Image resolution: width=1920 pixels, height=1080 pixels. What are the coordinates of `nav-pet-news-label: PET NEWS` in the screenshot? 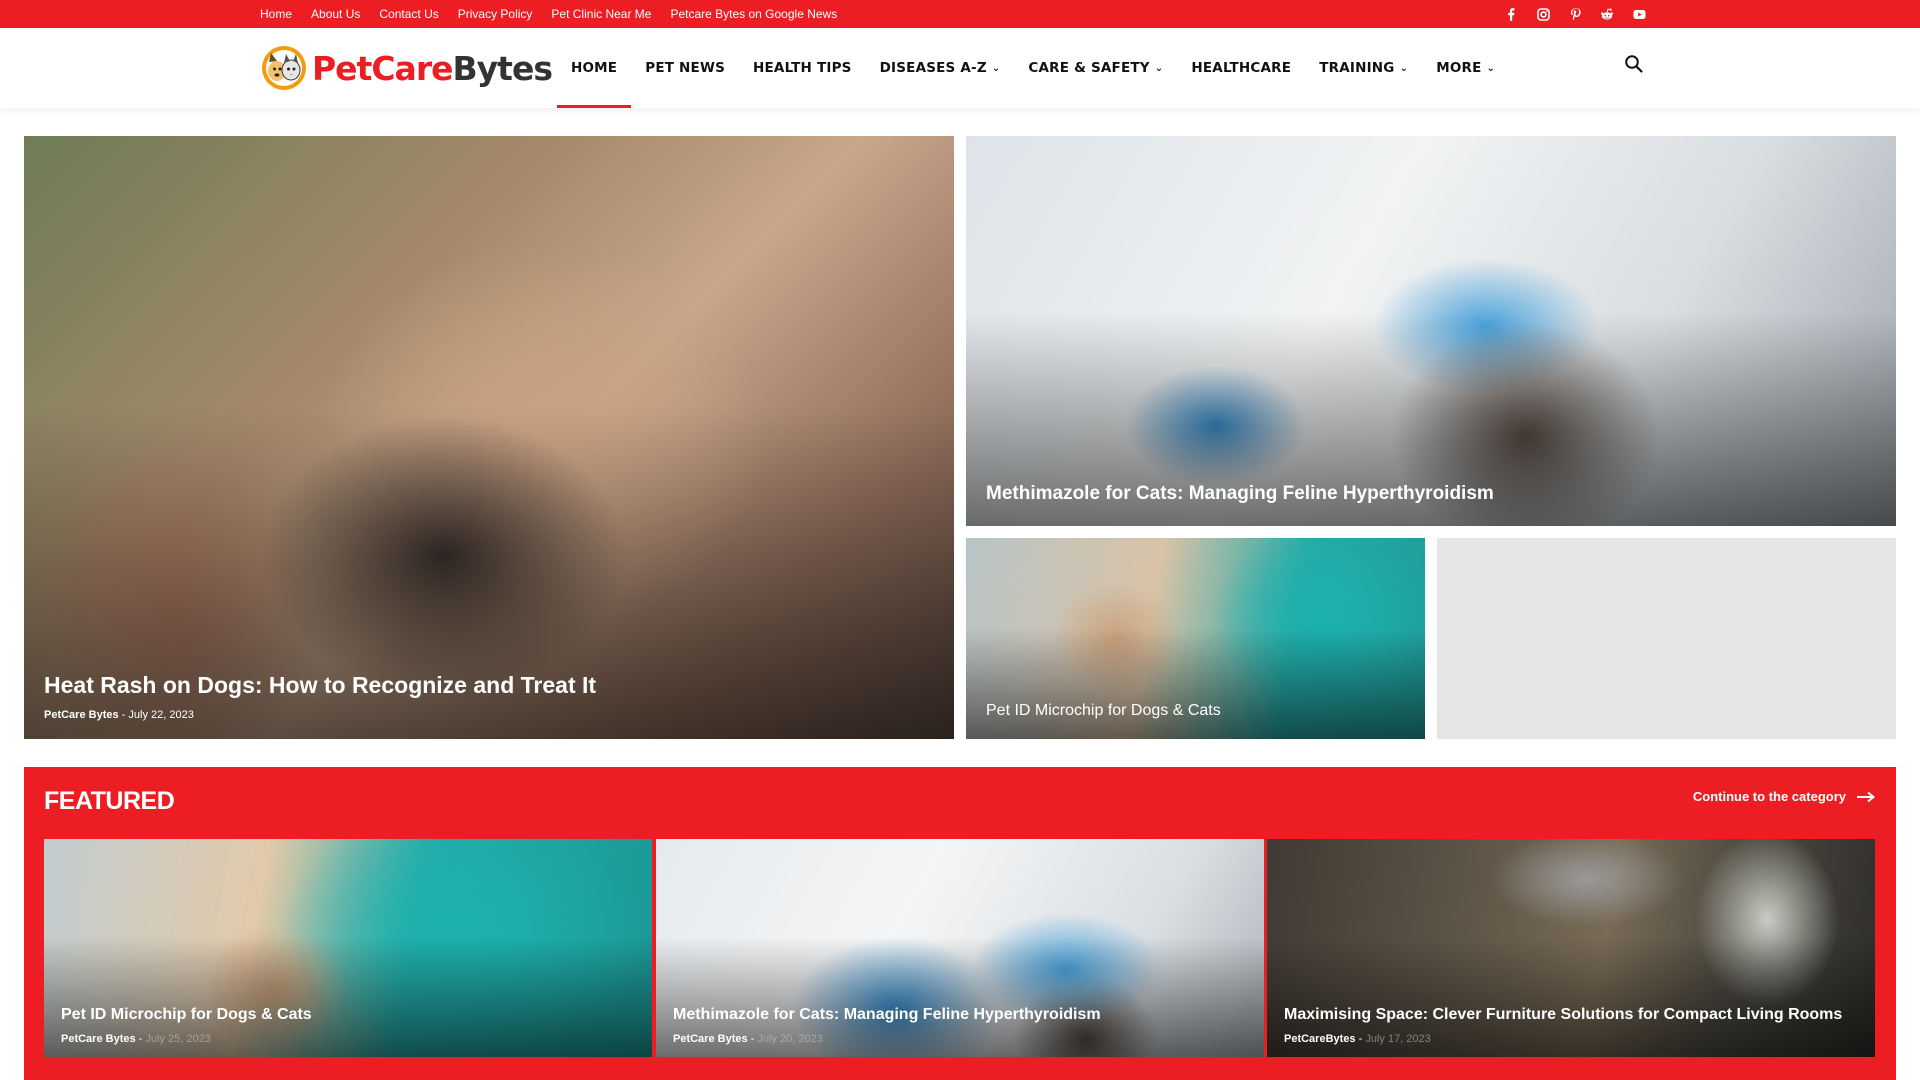 It's located at (685, 68).